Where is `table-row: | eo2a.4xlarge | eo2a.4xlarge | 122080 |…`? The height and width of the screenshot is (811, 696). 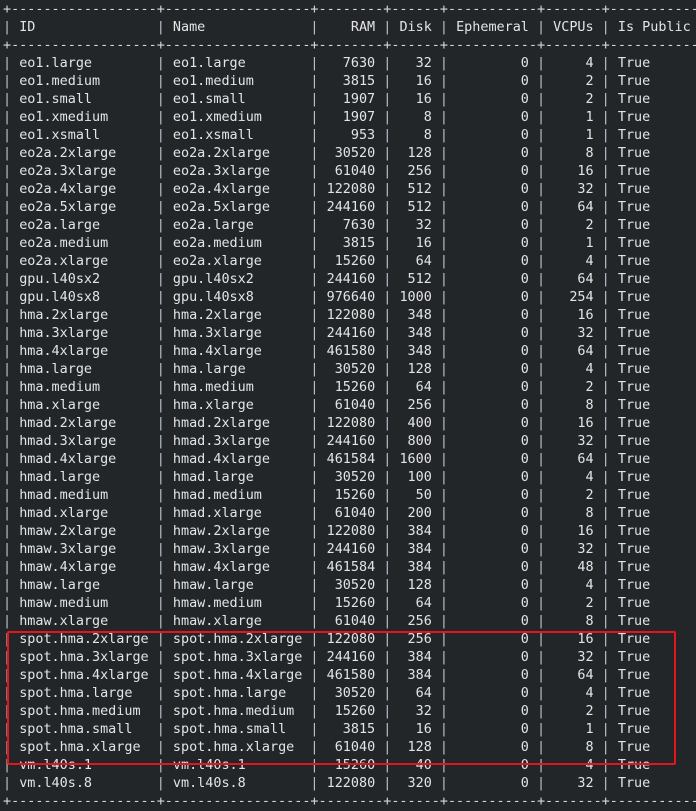 table-row: | eo2a.4xlarge | eo2a.4xlarge | 122080 |… is located at coordinates (349, 190).